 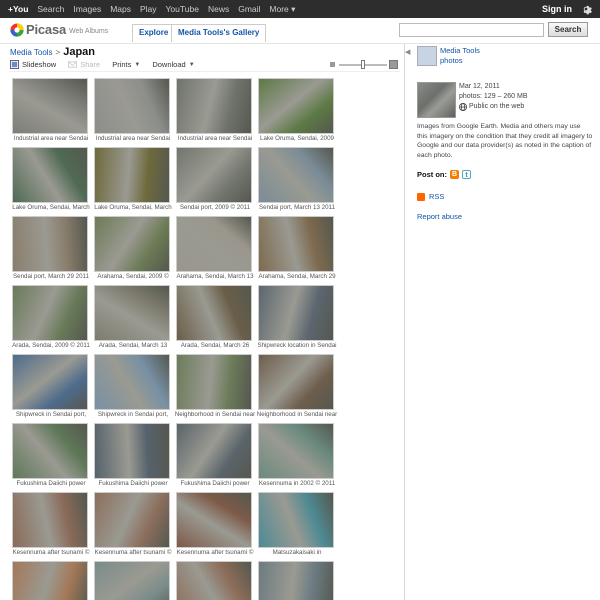 I want to click on photo-tile: Sendai port, March 29 2011, so click(x=51, y=248).